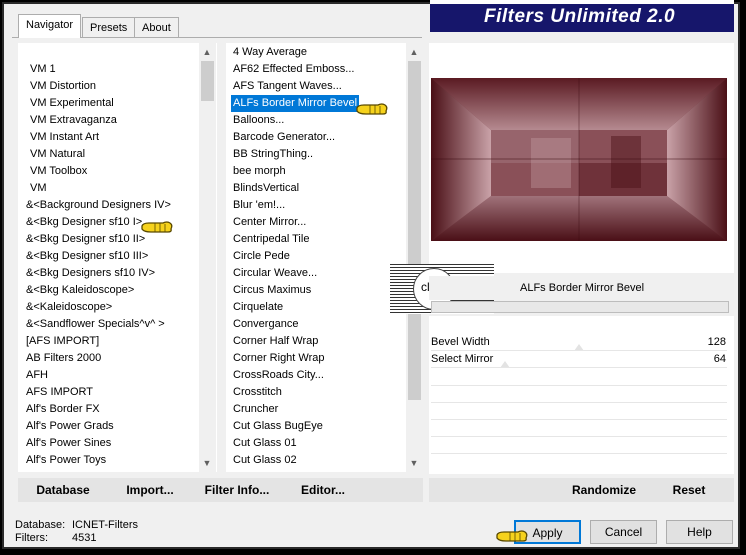 Image resolution: width=746 pixels, height=555 pixels. I want to click on filter-item: Crosstitch, so click(257, 392).